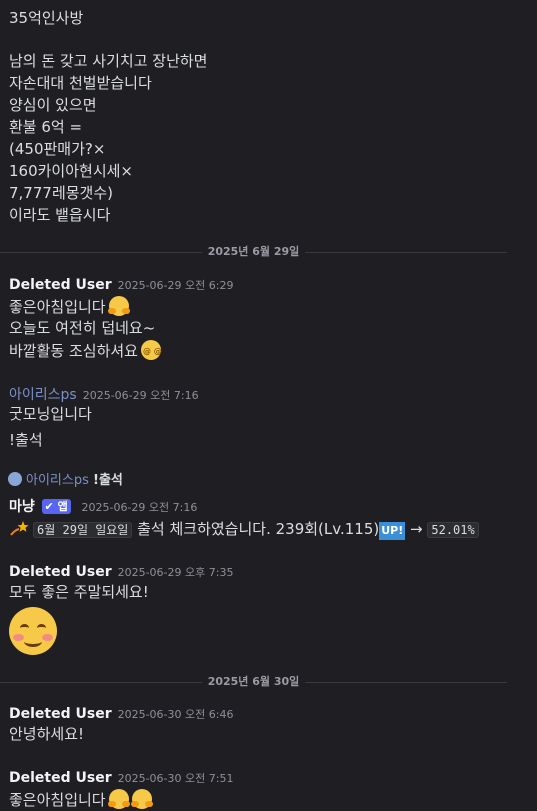  What do you see at coordinates (176, 285) in the screenshot?
I see `timestamp: 2025-06-29 오전 6:29` at bounding box center [176, 285].